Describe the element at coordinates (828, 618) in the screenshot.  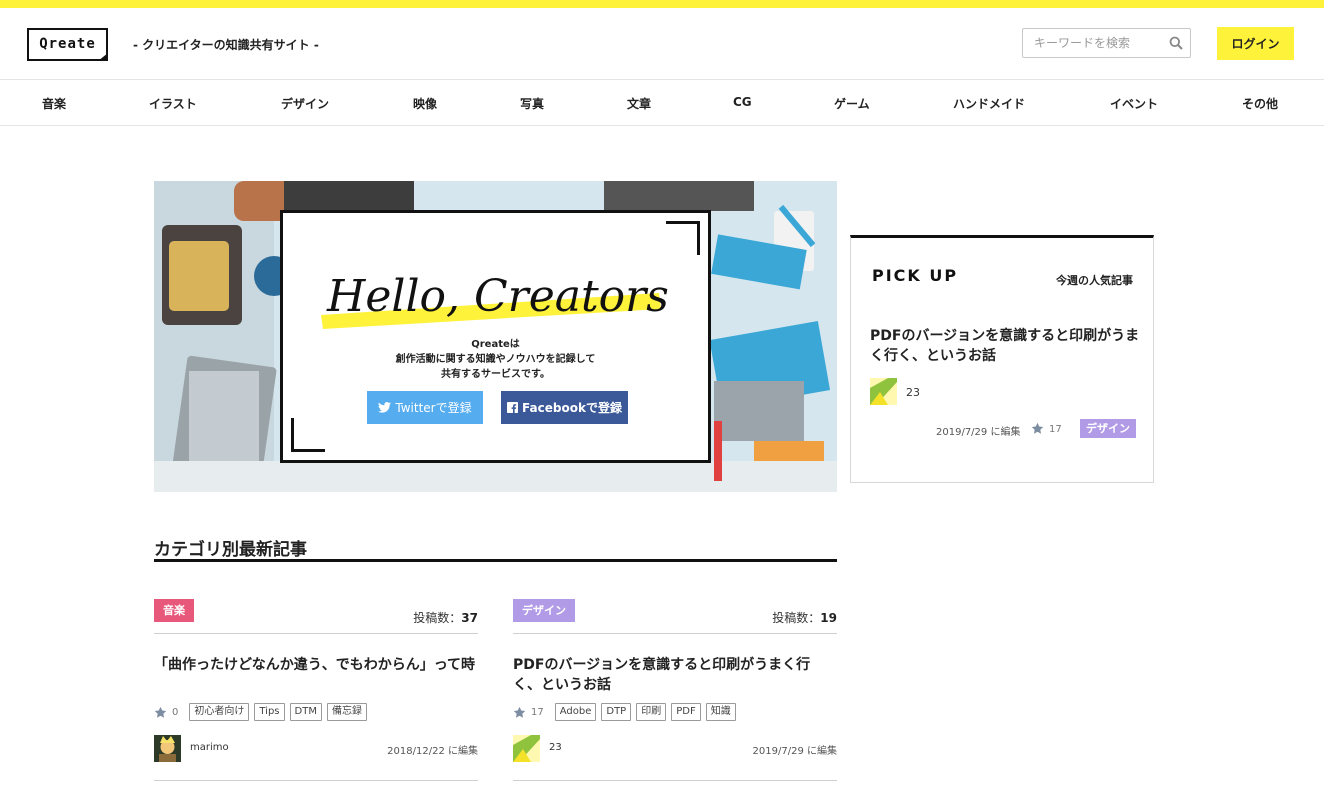
I see `post-count-value: 19` at that location.